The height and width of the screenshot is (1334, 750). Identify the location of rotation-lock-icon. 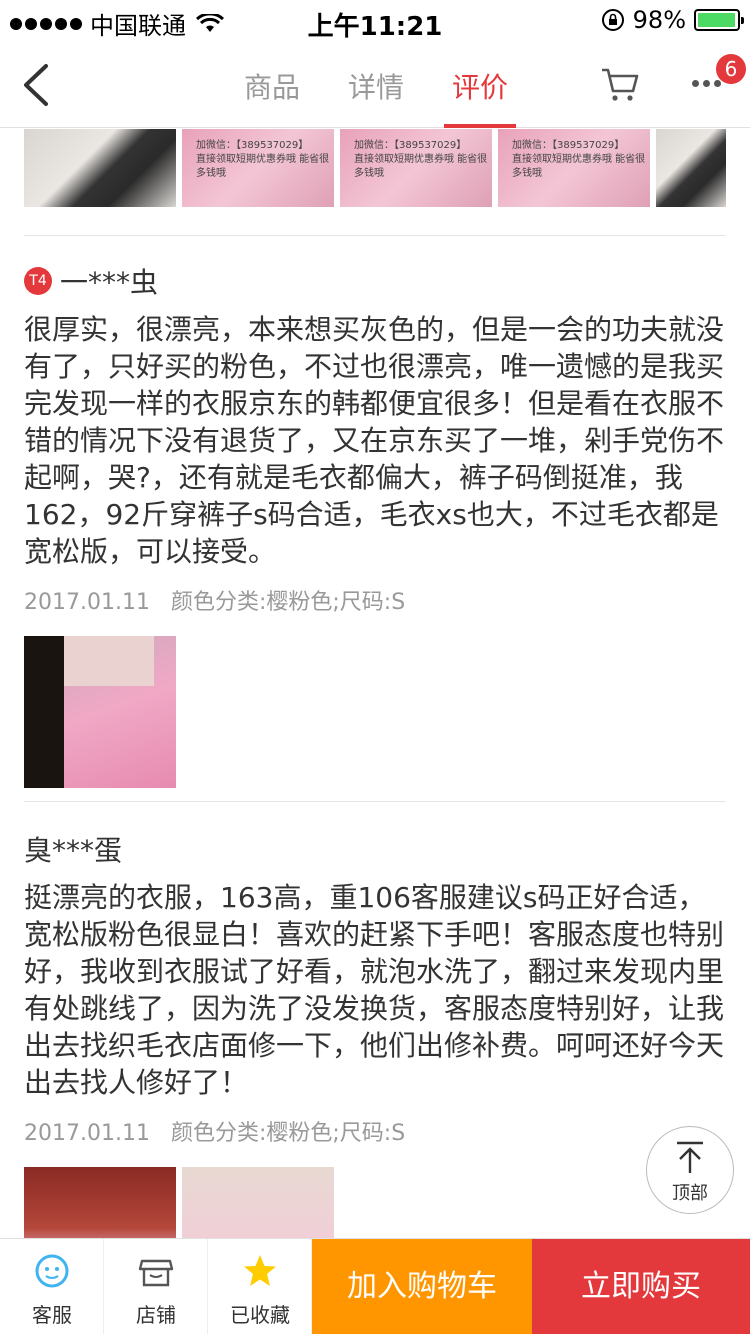
(612, 20).